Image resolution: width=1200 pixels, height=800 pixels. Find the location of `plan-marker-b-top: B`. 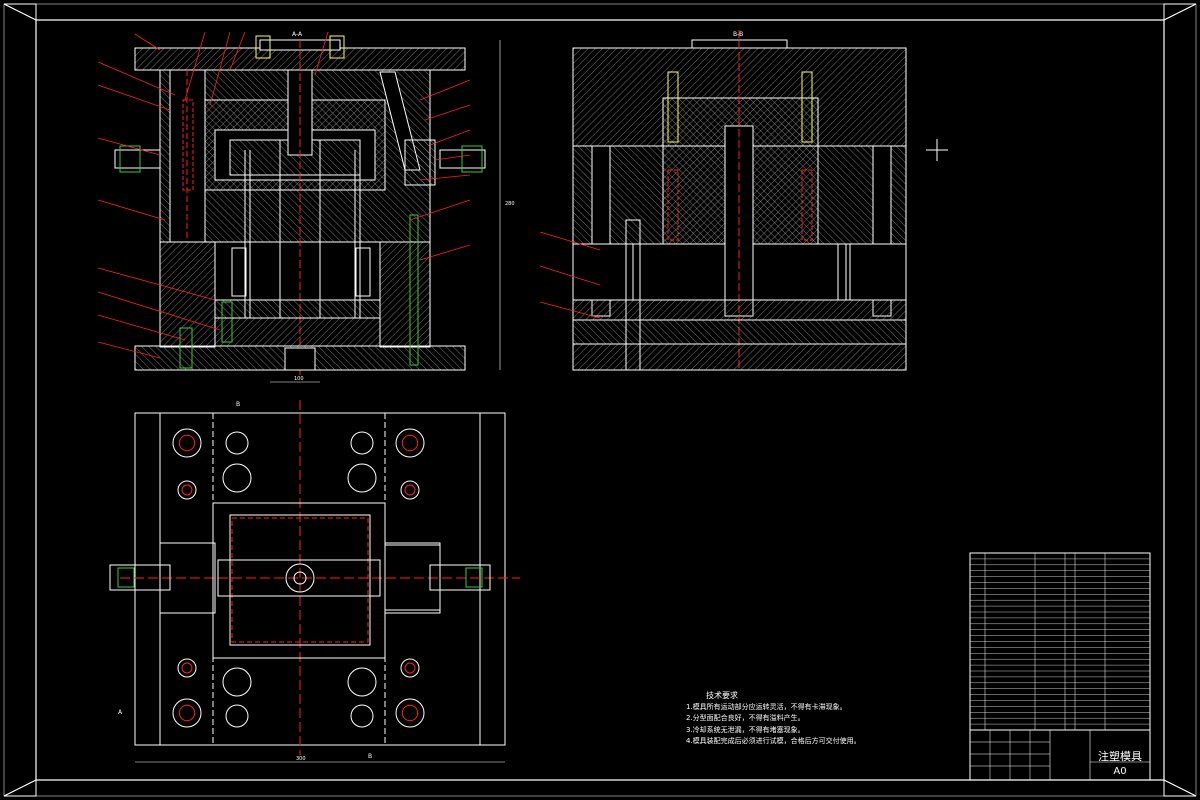

plan-marker-b-top: B is located at coordinates (238, 404).